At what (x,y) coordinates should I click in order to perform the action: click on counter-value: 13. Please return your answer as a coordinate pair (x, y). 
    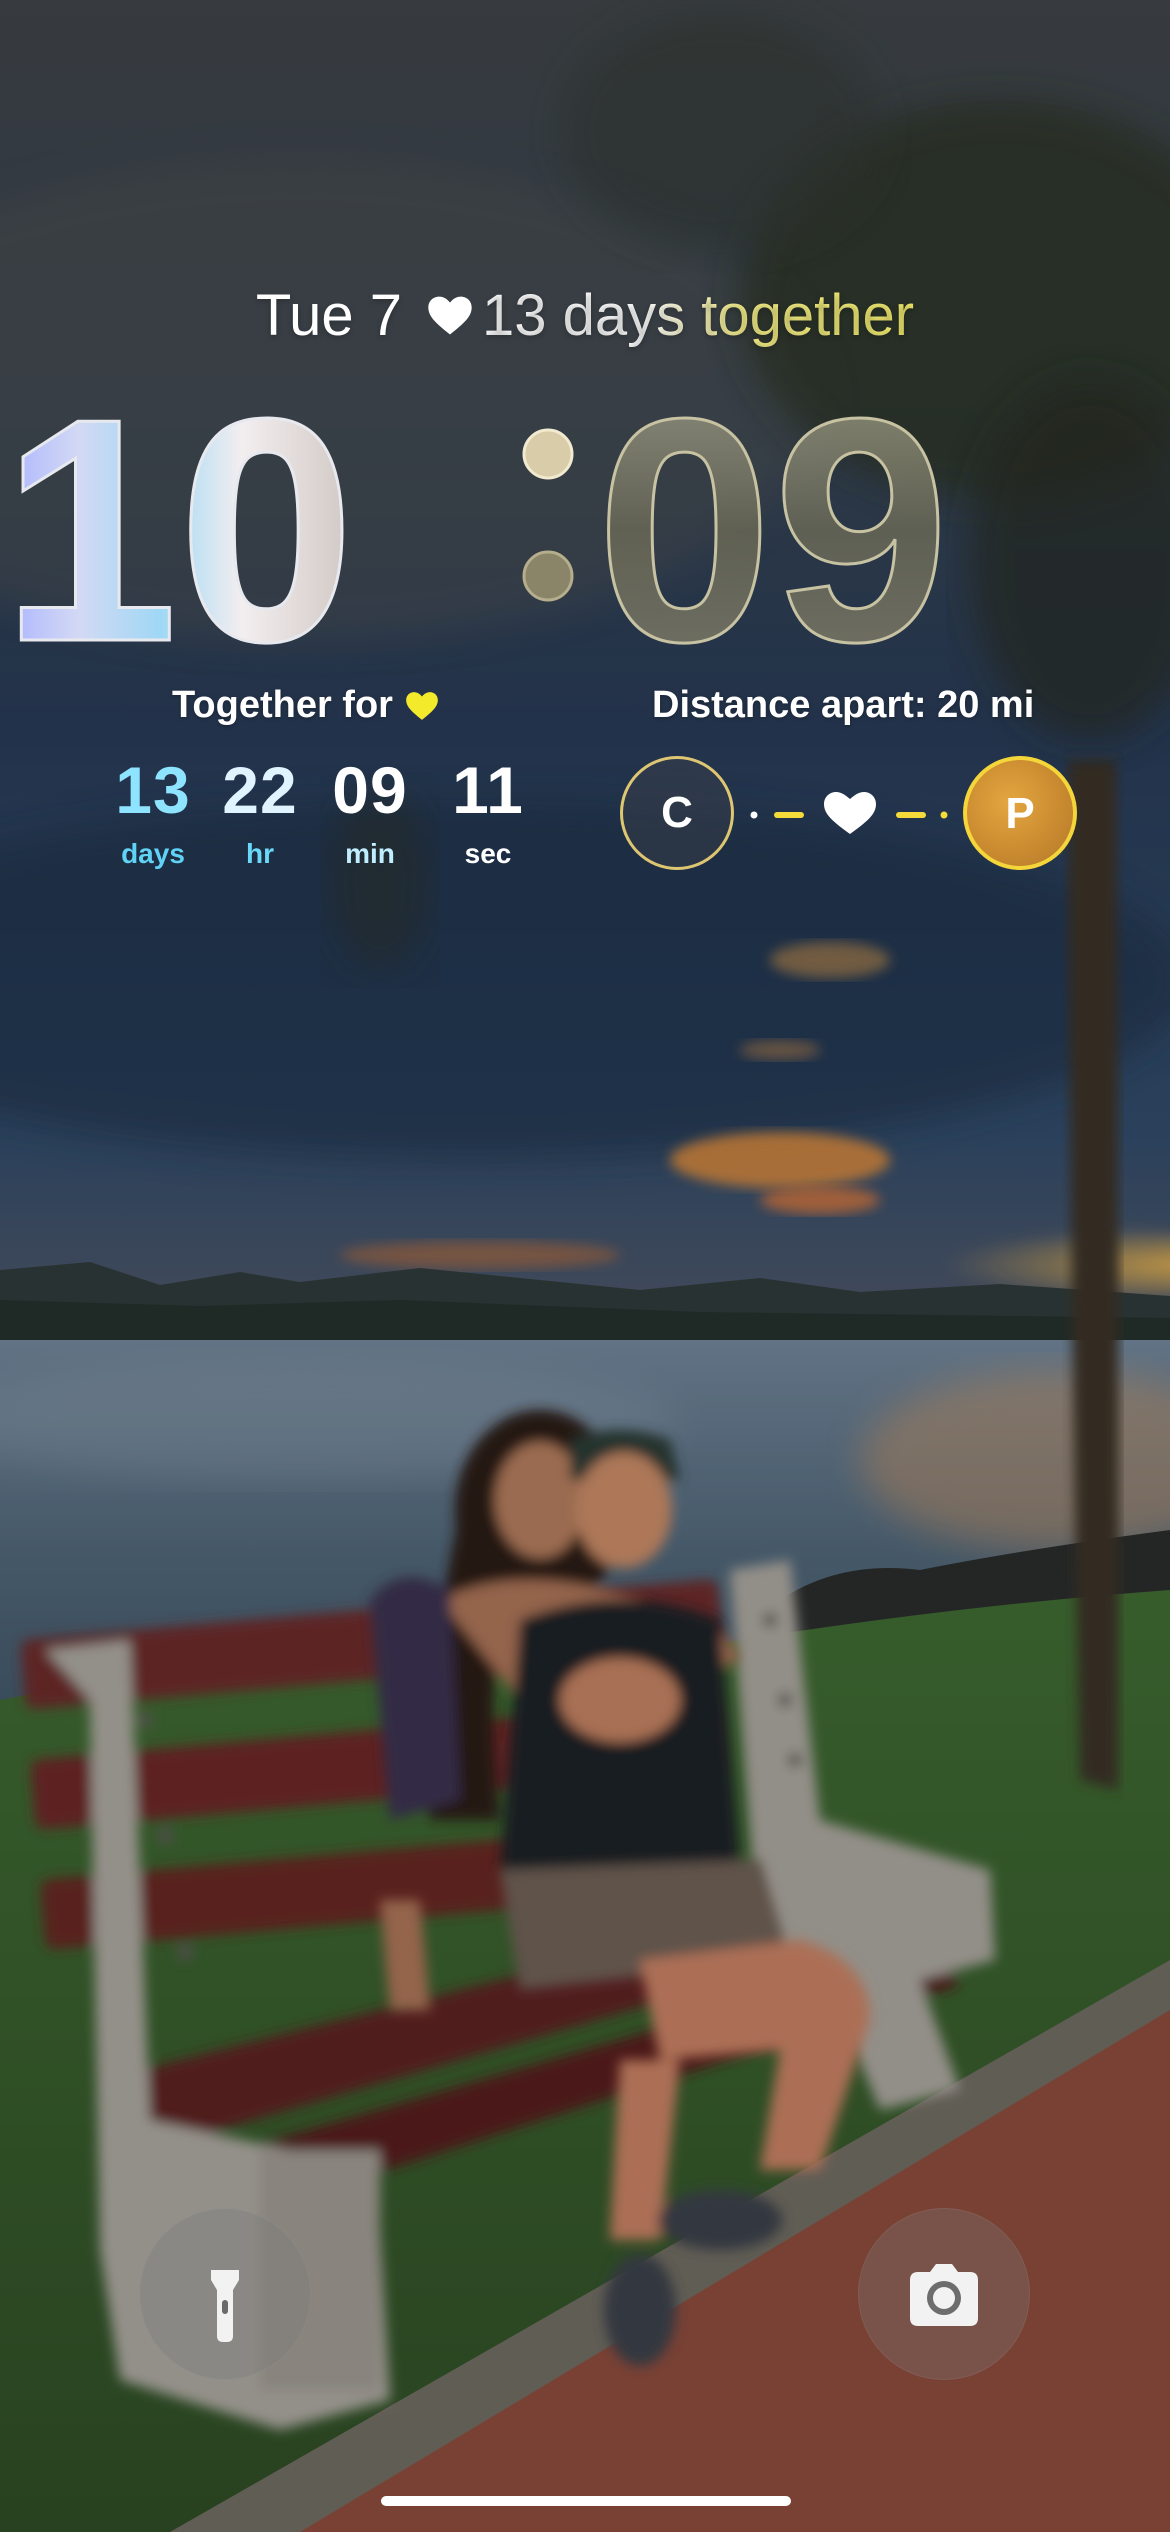
    Looking at the image, I should click on (153, 790).